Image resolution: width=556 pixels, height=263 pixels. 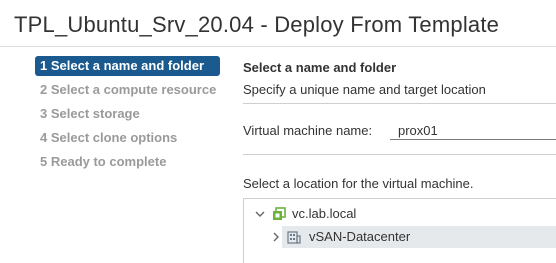 I want to click on section-divider, so click(x=399, y=103).